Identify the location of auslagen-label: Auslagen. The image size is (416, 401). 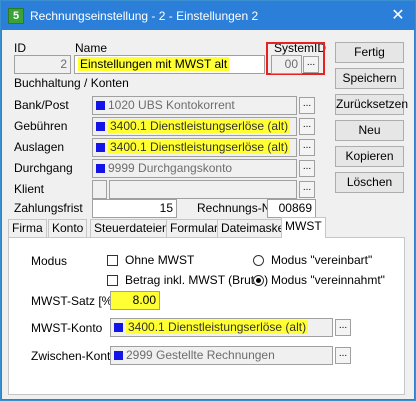
(39, 147).